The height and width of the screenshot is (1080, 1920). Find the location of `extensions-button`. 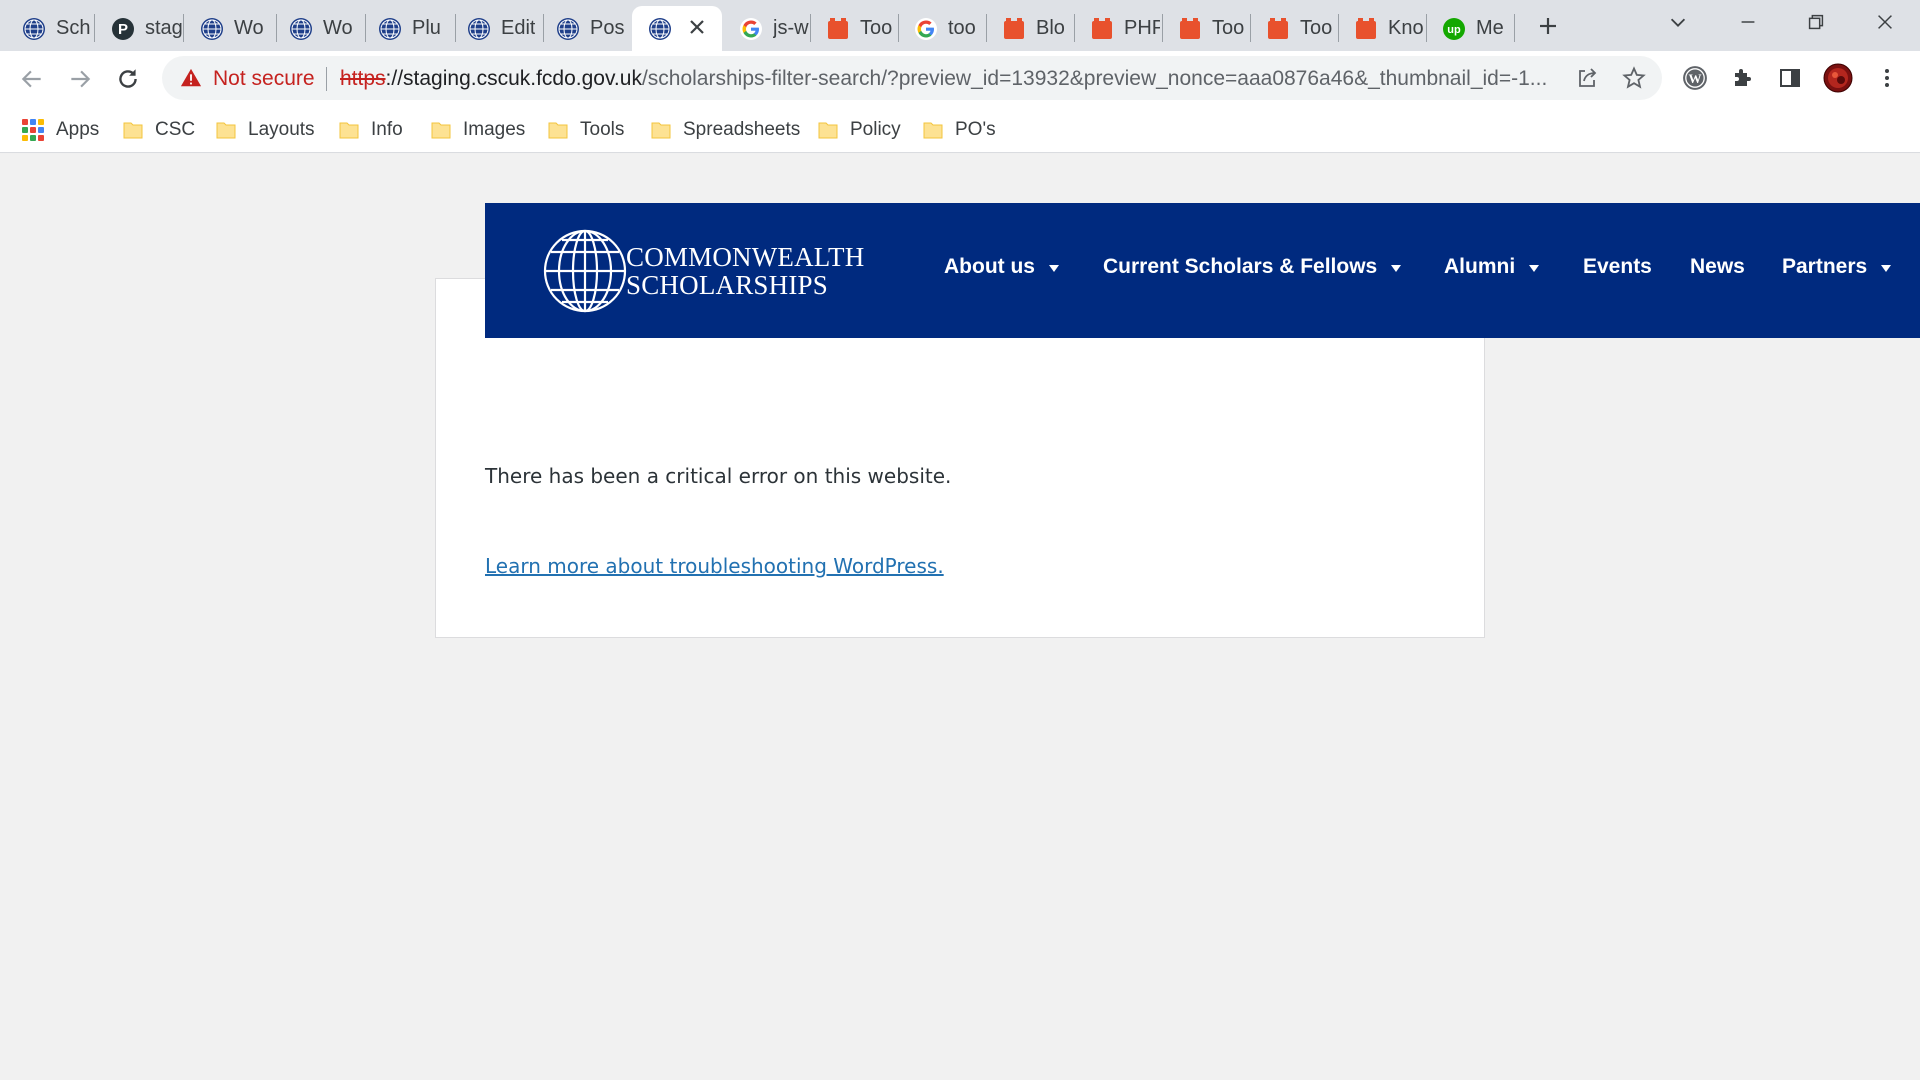

extensions-button is located at coordinates (1743, 78).